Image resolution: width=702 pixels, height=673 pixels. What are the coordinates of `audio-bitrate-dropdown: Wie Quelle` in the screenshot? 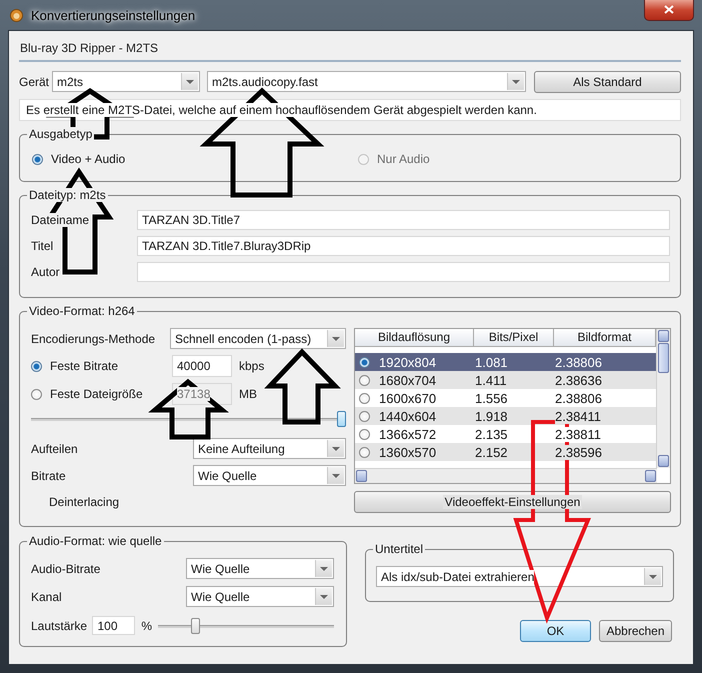 It's located at (260, 568).